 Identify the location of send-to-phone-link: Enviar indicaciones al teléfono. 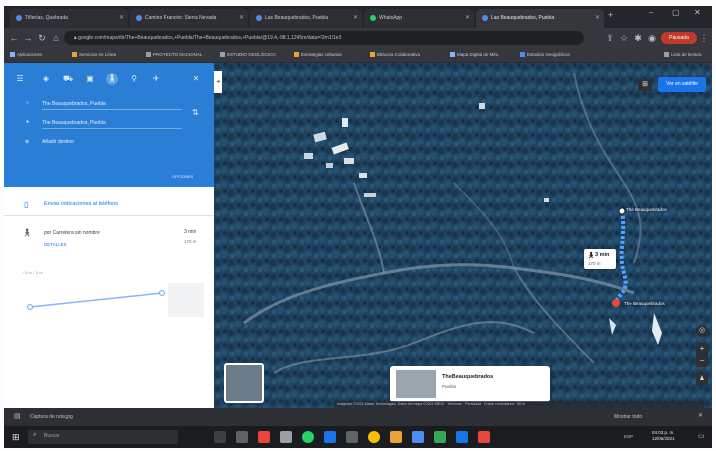
(81, 204).